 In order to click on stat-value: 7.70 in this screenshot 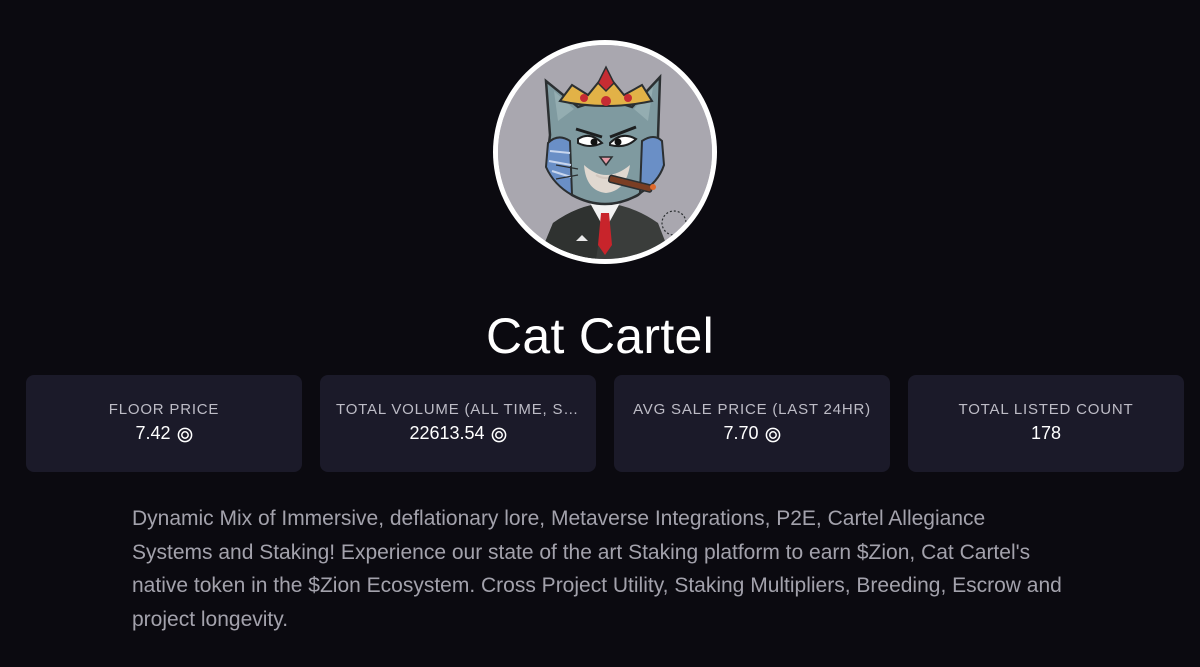, I will do `click(752, 433)`.